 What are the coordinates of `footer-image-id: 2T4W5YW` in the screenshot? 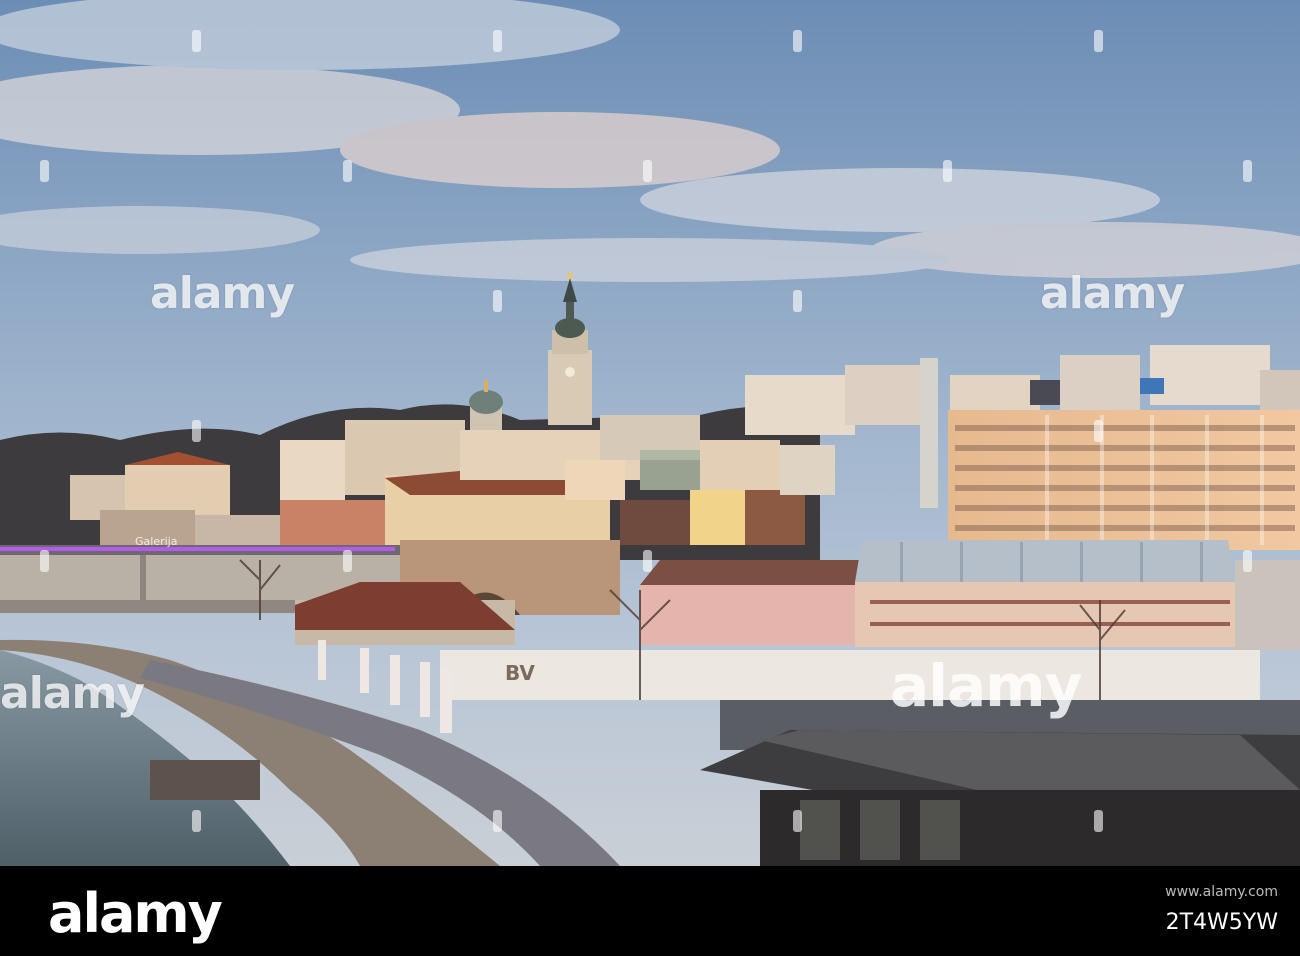 It's located at (1221, 922).